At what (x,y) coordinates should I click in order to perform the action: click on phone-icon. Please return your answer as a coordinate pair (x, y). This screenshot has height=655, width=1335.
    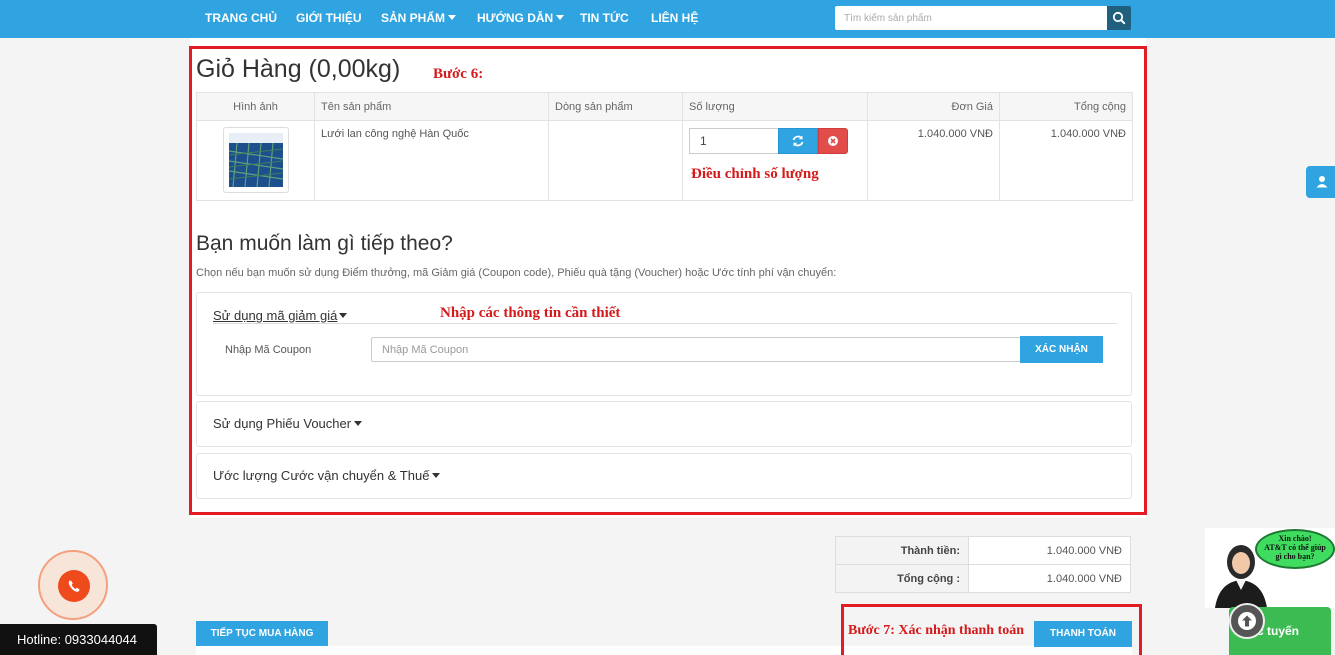
    Looking at the image, I should click on (74, 586).